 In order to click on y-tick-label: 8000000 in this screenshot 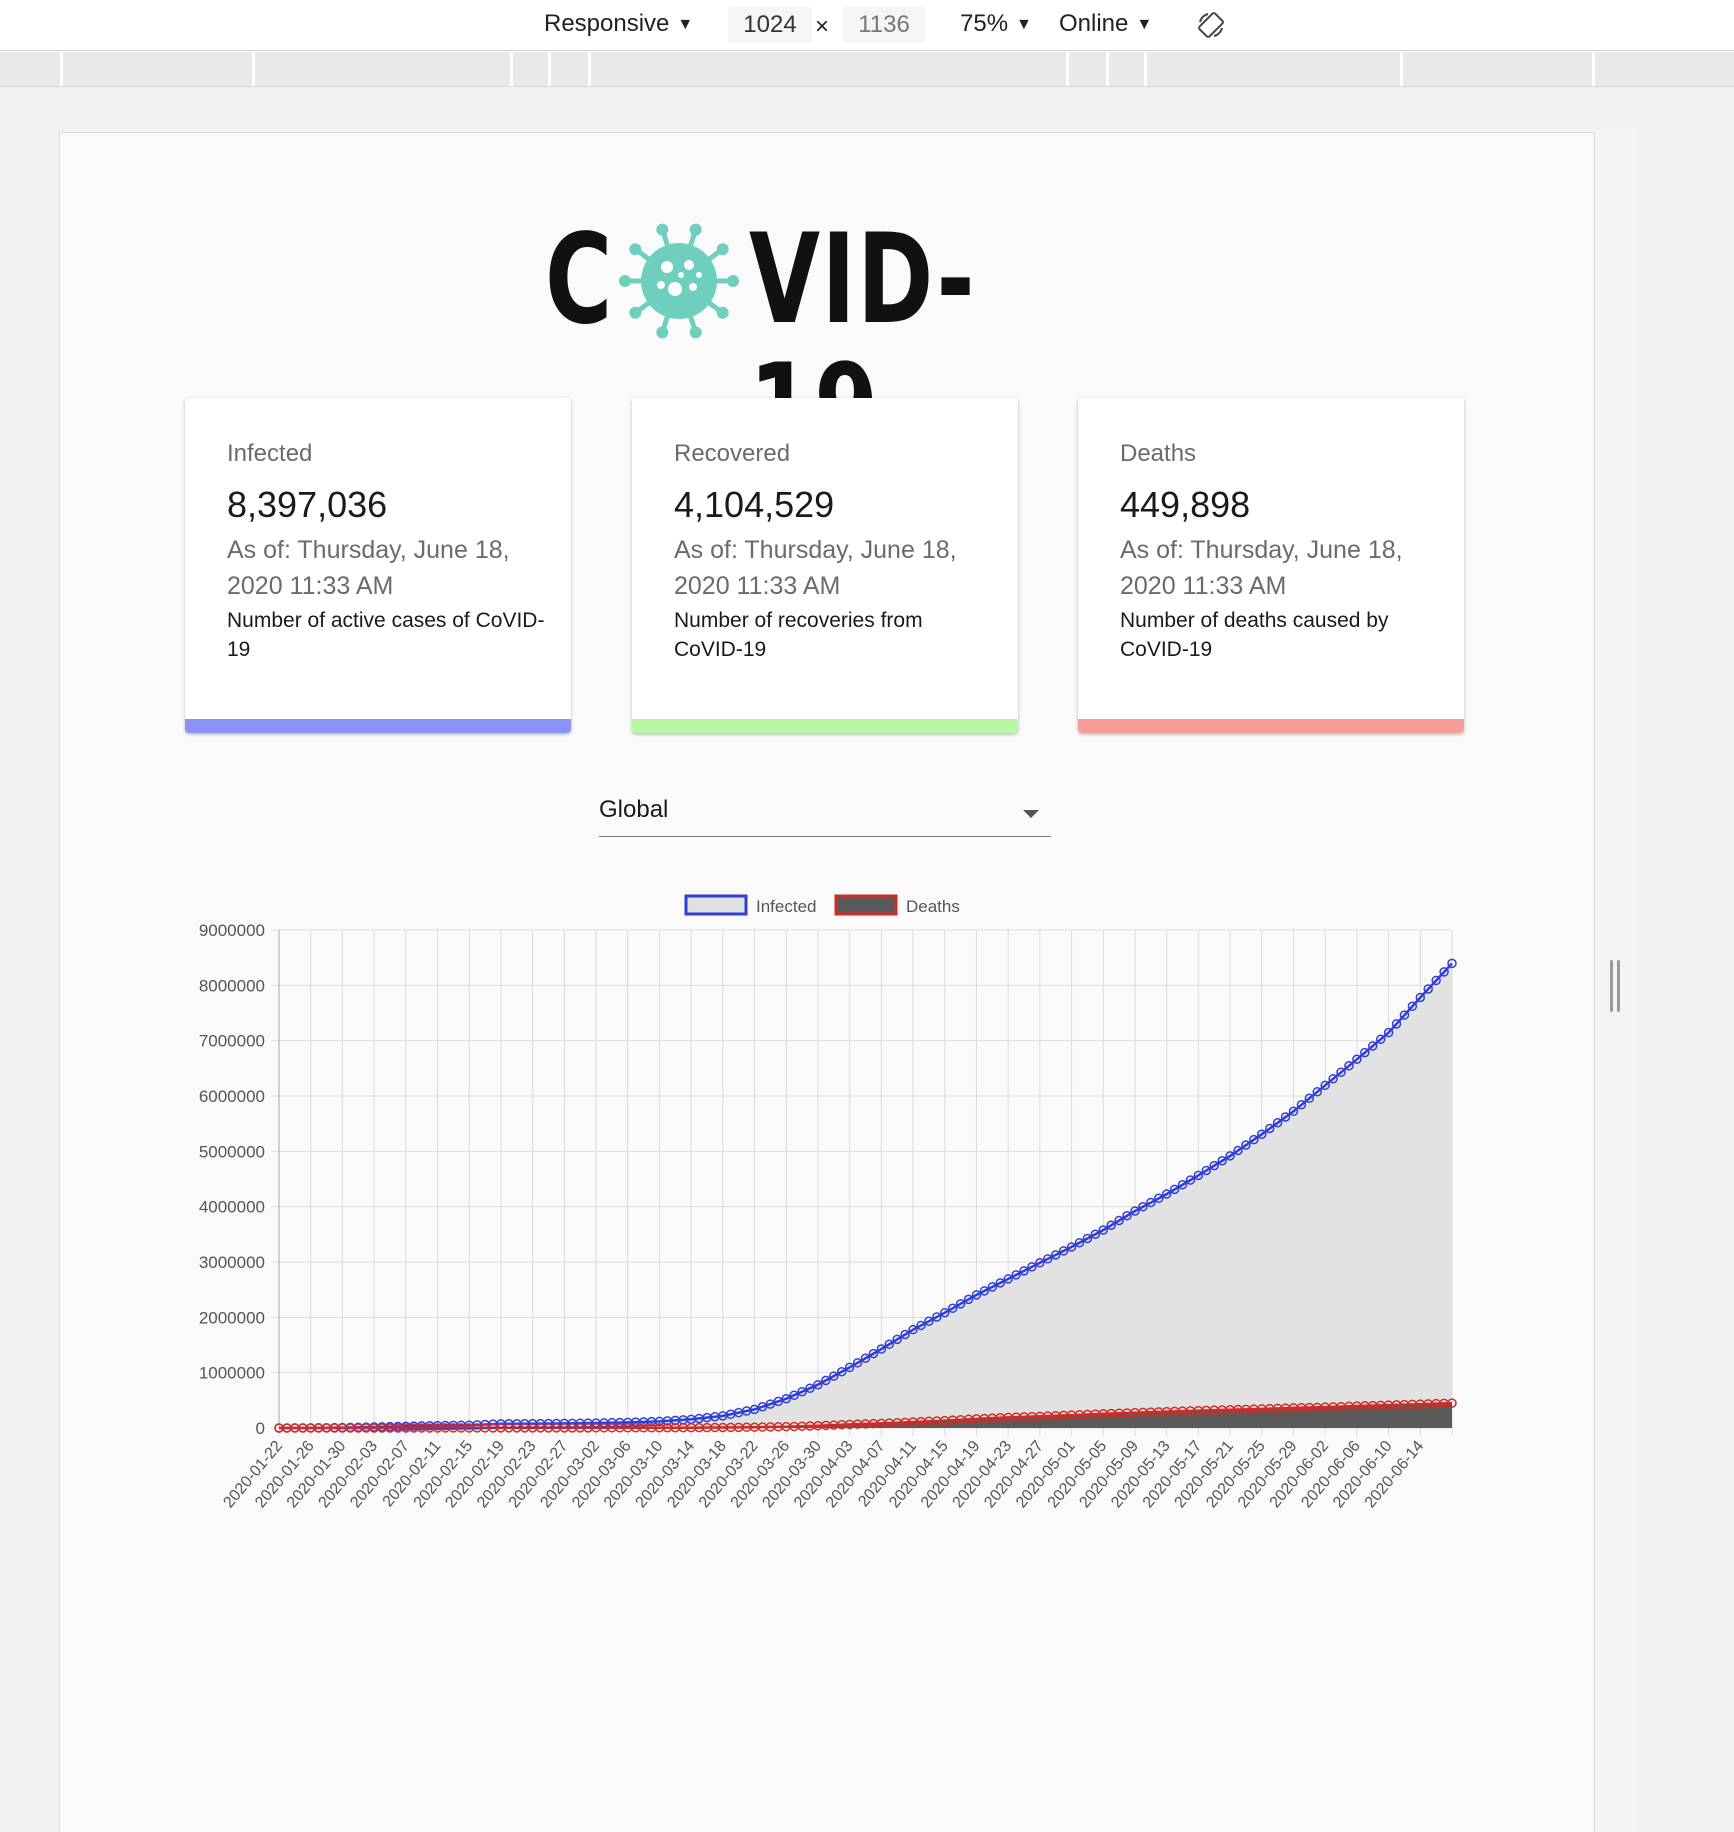, I will do `click(232, 985)`.